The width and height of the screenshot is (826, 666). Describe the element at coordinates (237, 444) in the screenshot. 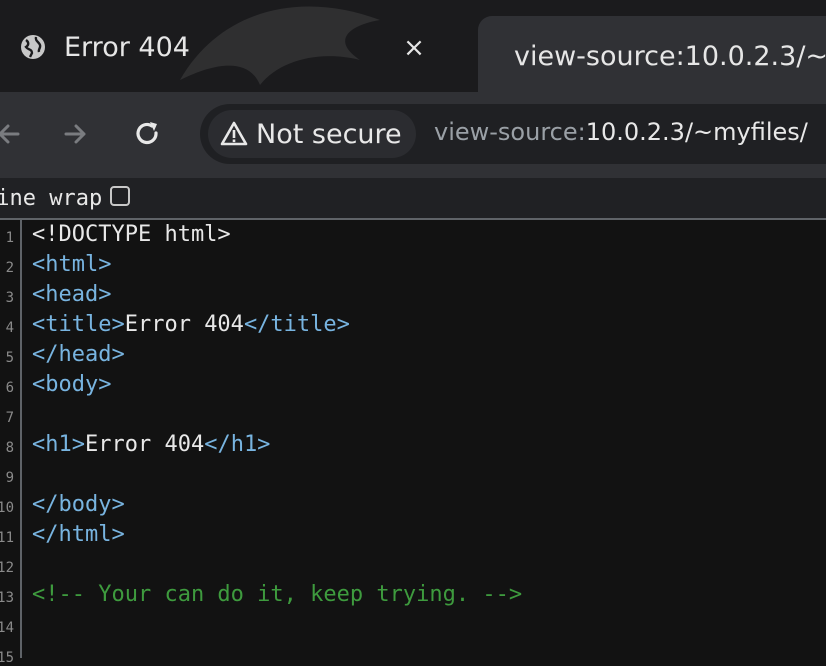

I see `html-tag-token: </h1>` at that location.